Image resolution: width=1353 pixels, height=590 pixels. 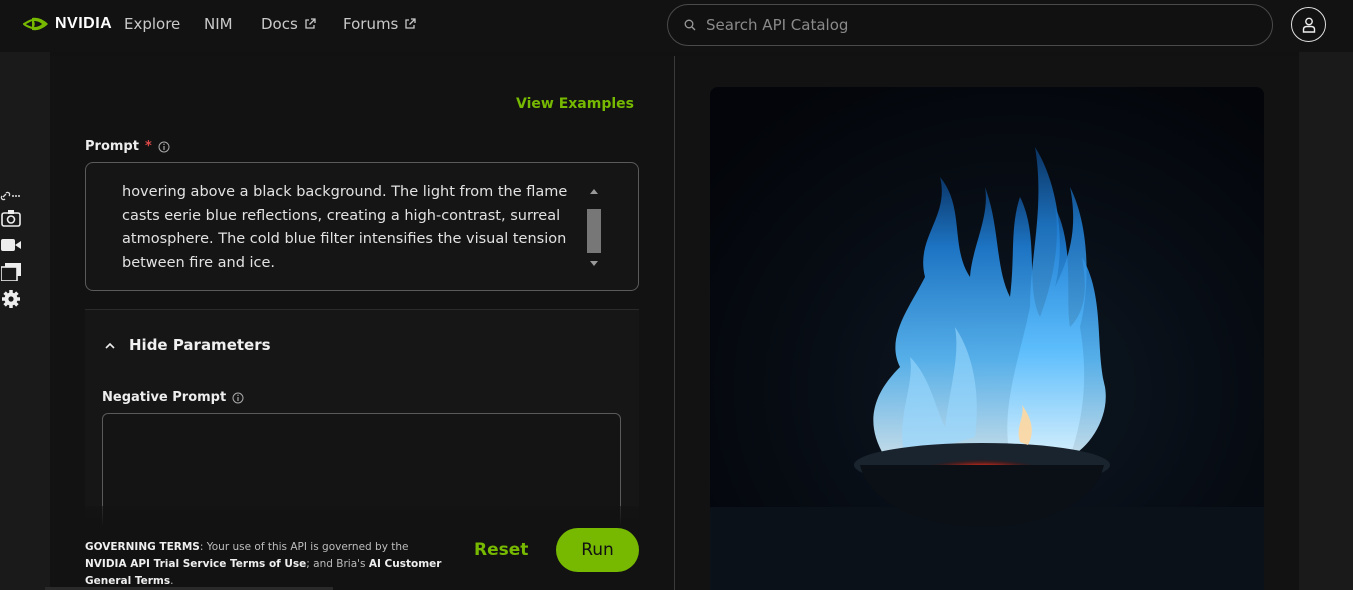 I want to click on nav-docs-label: Docs, so click(x=279, y=24).